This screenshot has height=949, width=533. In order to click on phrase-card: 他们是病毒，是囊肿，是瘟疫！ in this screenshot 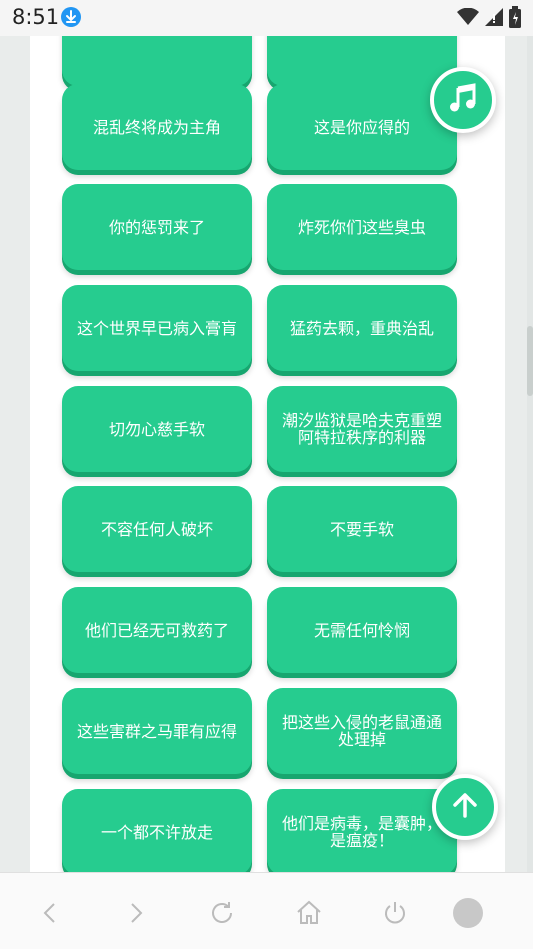, I will do `click(362, 830)`.